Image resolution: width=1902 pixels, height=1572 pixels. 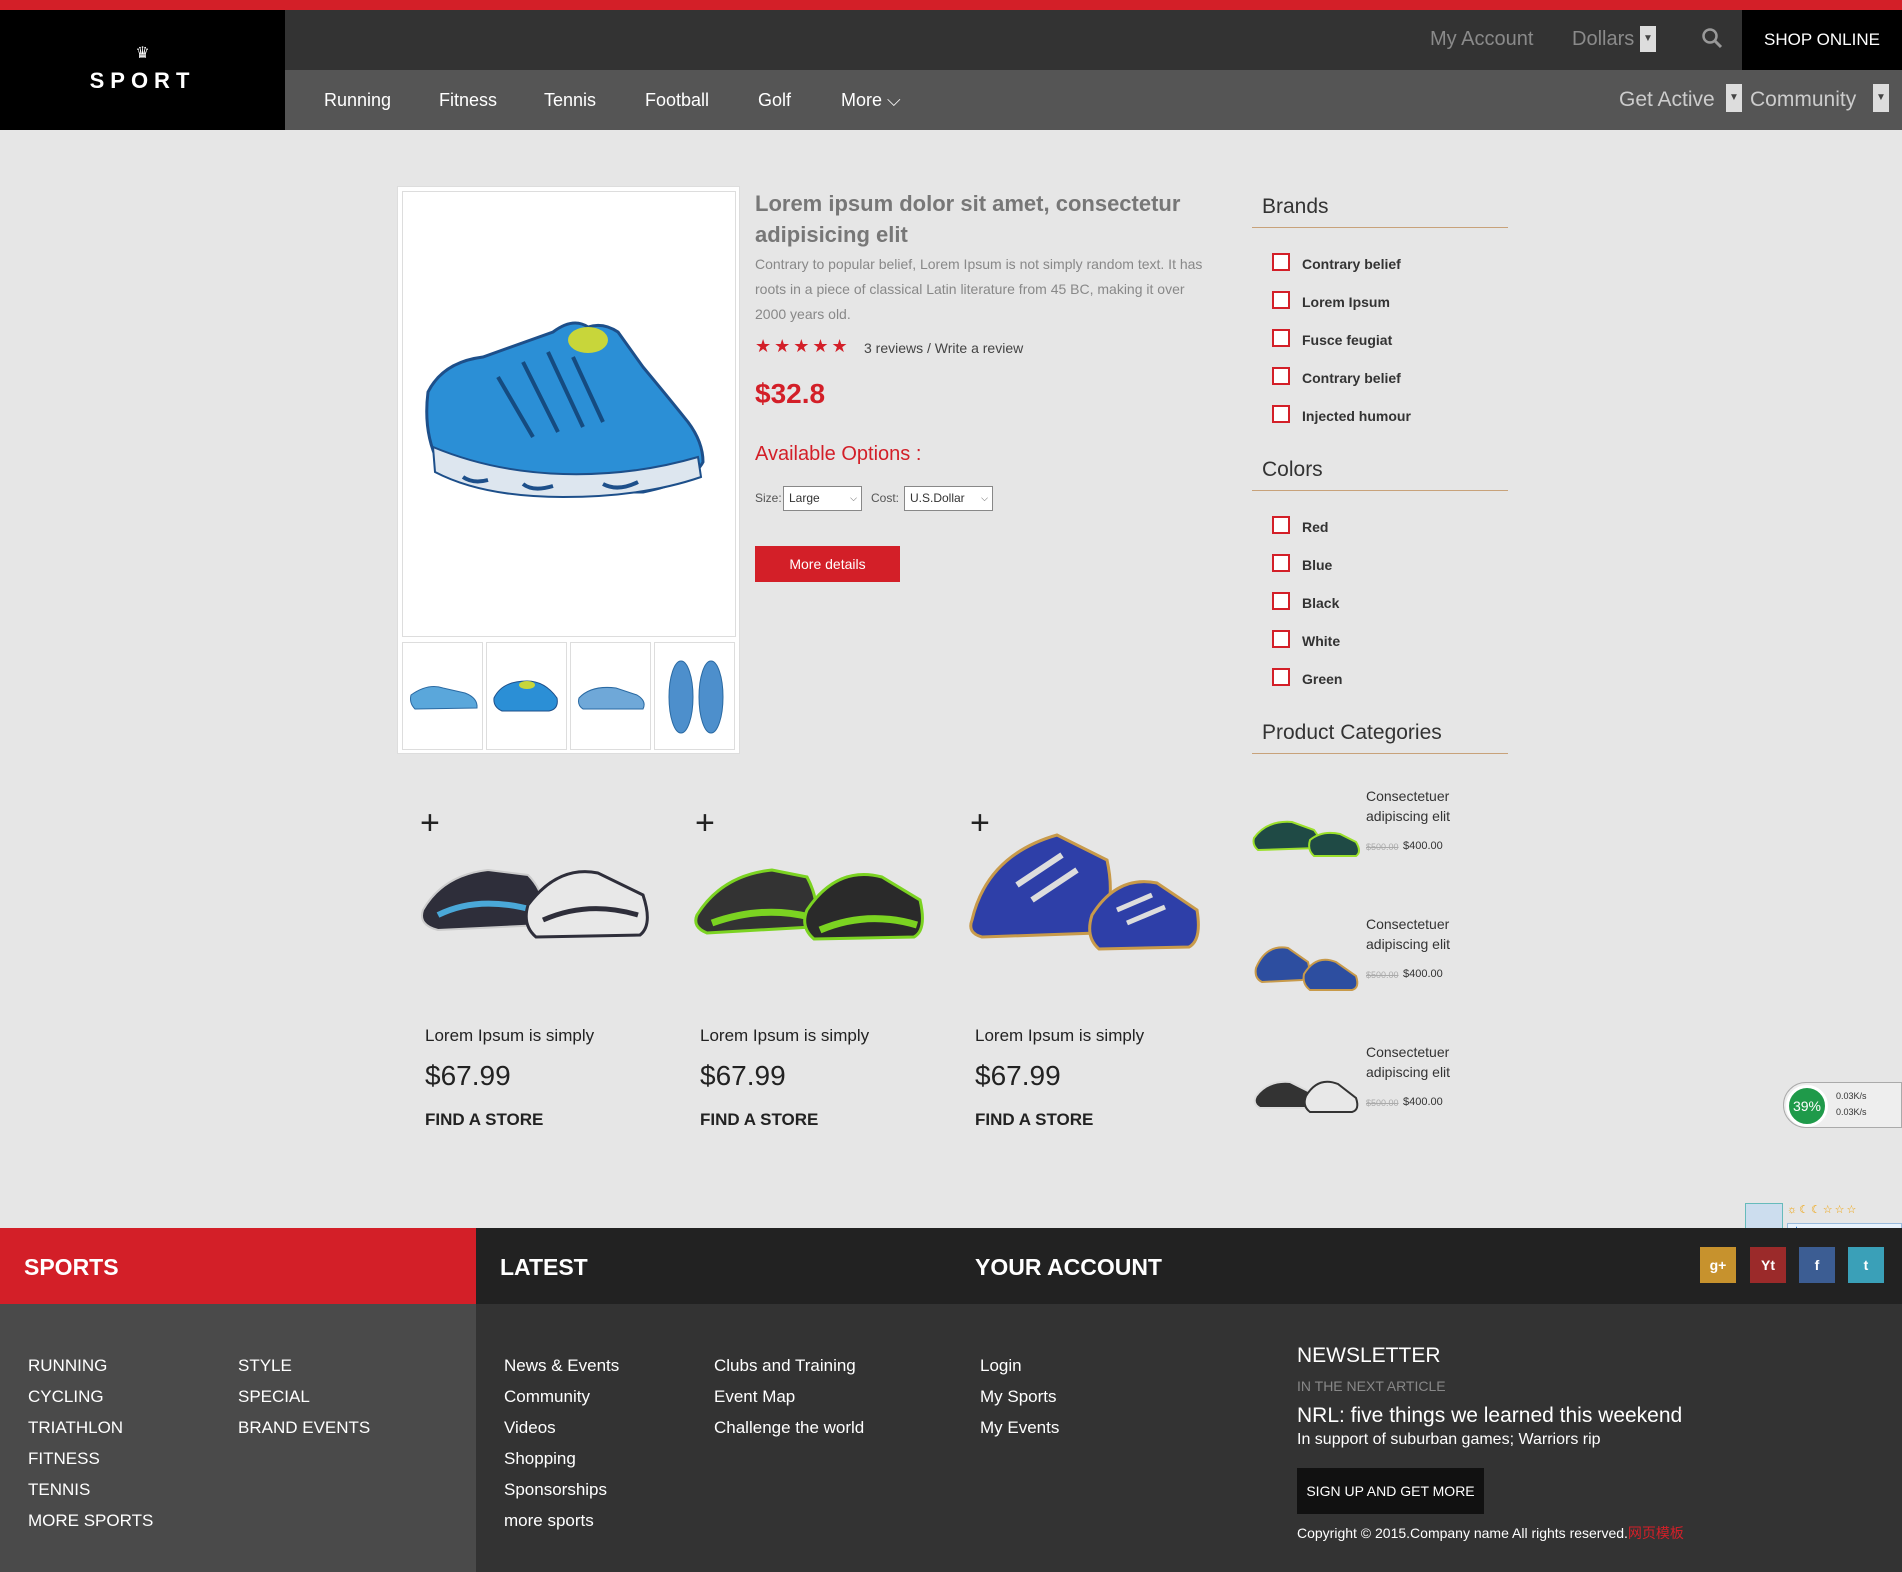 I want to click on size-select: Large ⌵, so click(x=822, y=498).